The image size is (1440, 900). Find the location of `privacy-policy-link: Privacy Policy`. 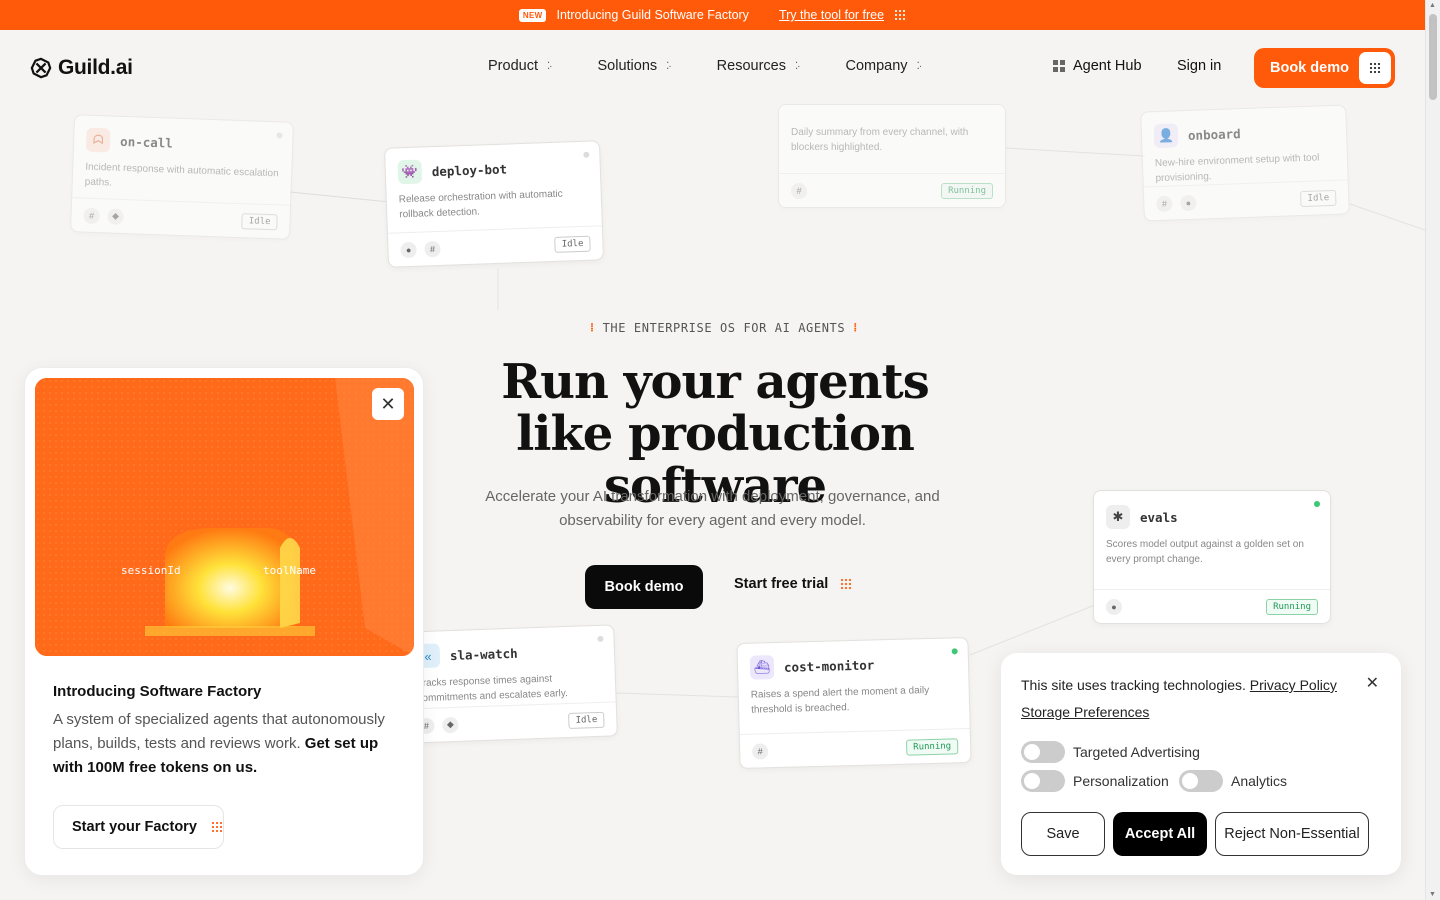

privacy-policy-link: Privacy Policy is located at coordinates (1293, 685).